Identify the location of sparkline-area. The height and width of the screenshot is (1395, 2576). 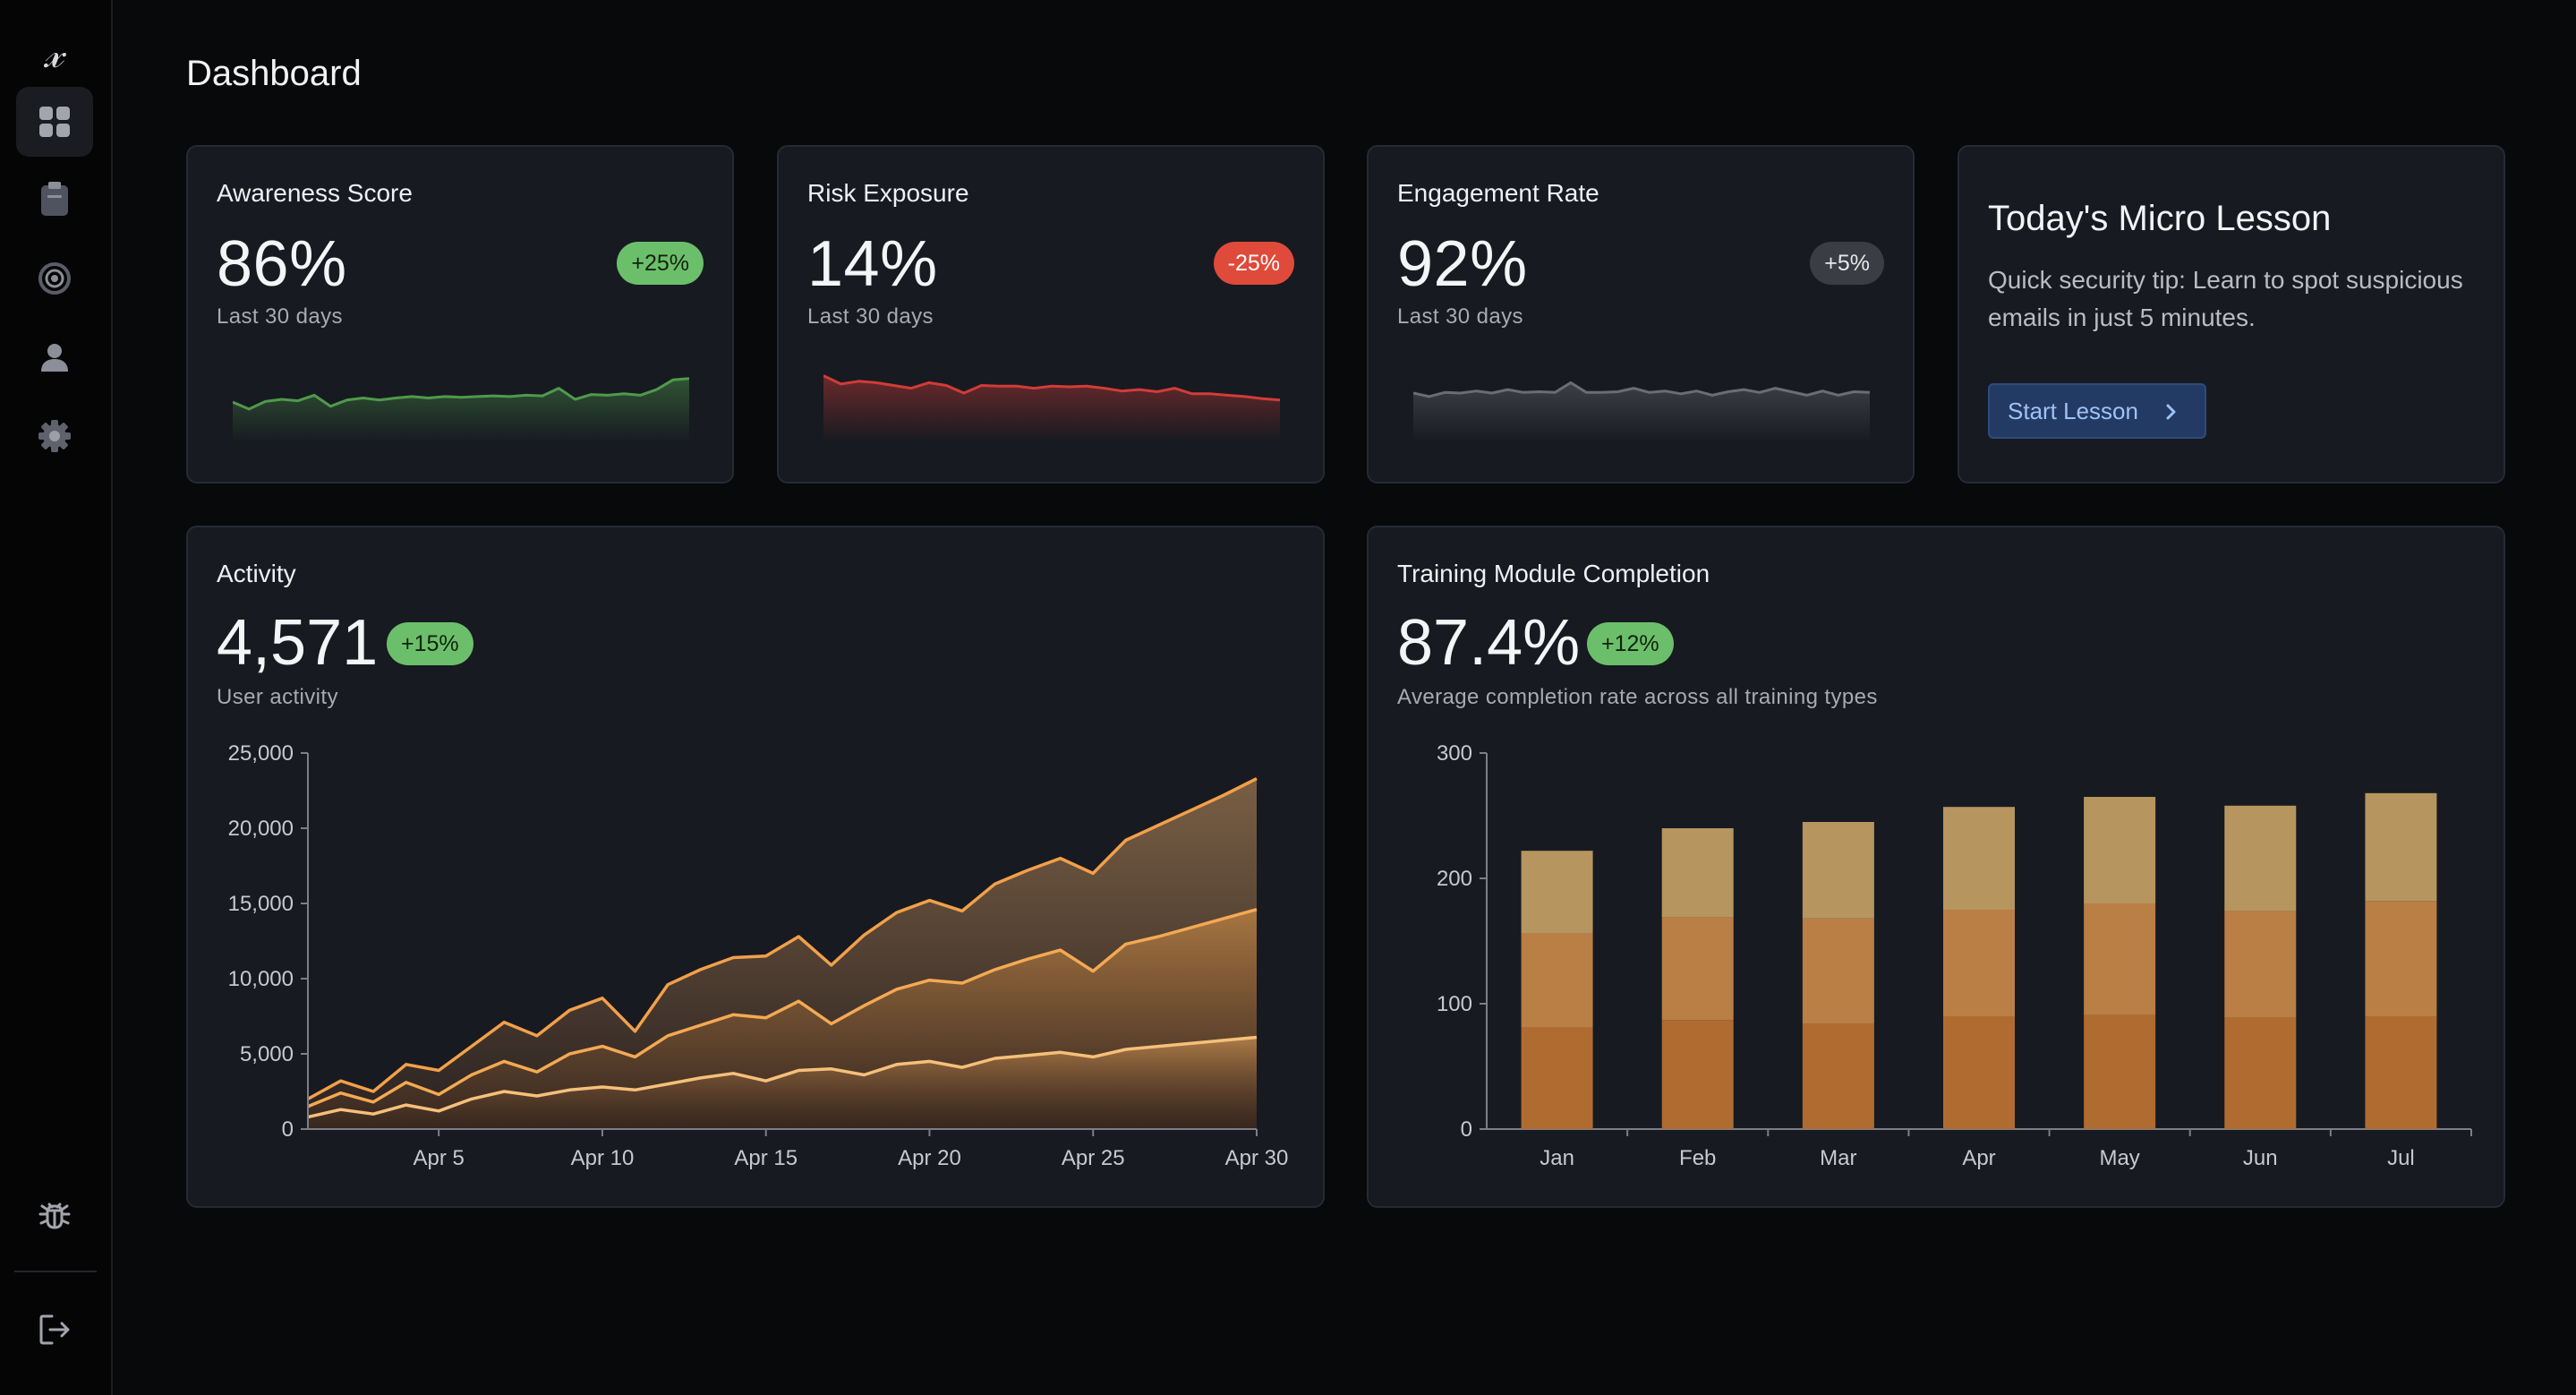
(461, 410).